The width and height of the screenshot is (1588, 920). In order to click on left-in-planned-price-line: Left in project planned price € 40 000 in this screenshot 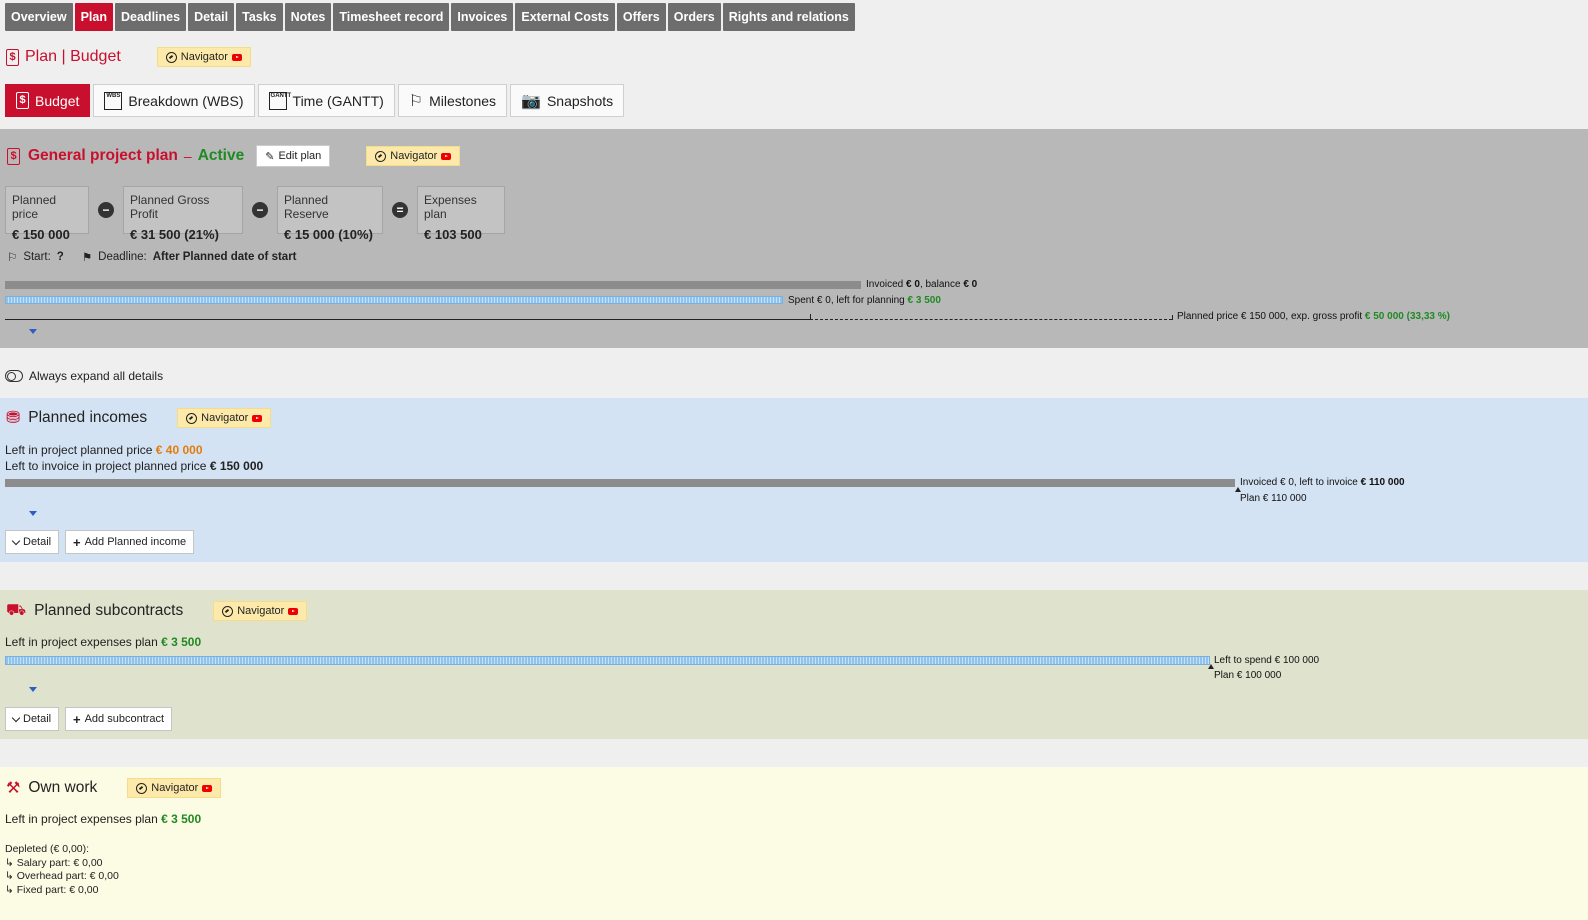, I will do `click(104, 450)`.